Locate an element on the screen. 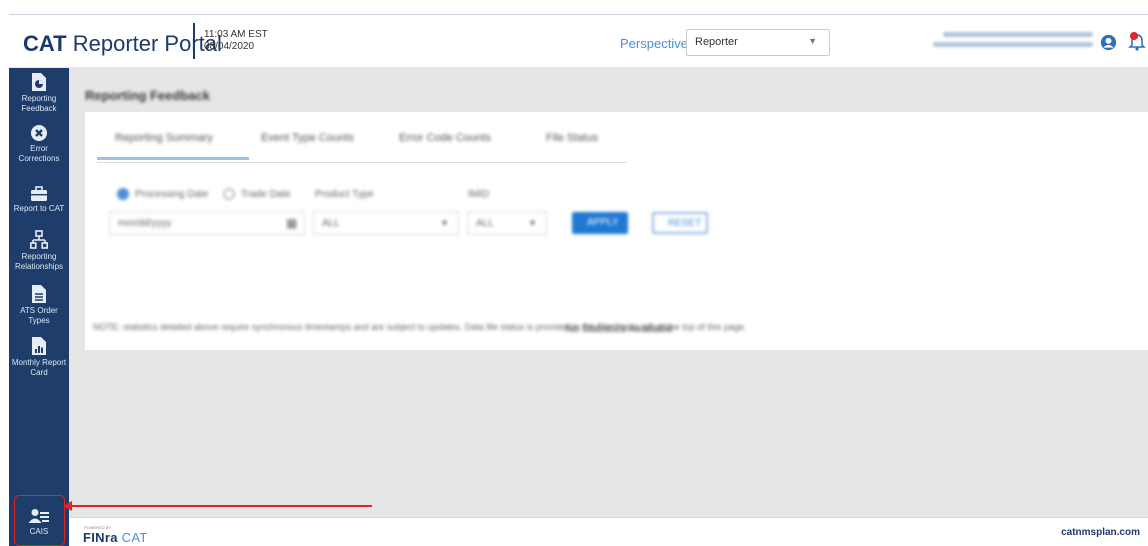 The image size is (1148, 546). page-title: Reporting Feedback is located at coordinates (147, 95).